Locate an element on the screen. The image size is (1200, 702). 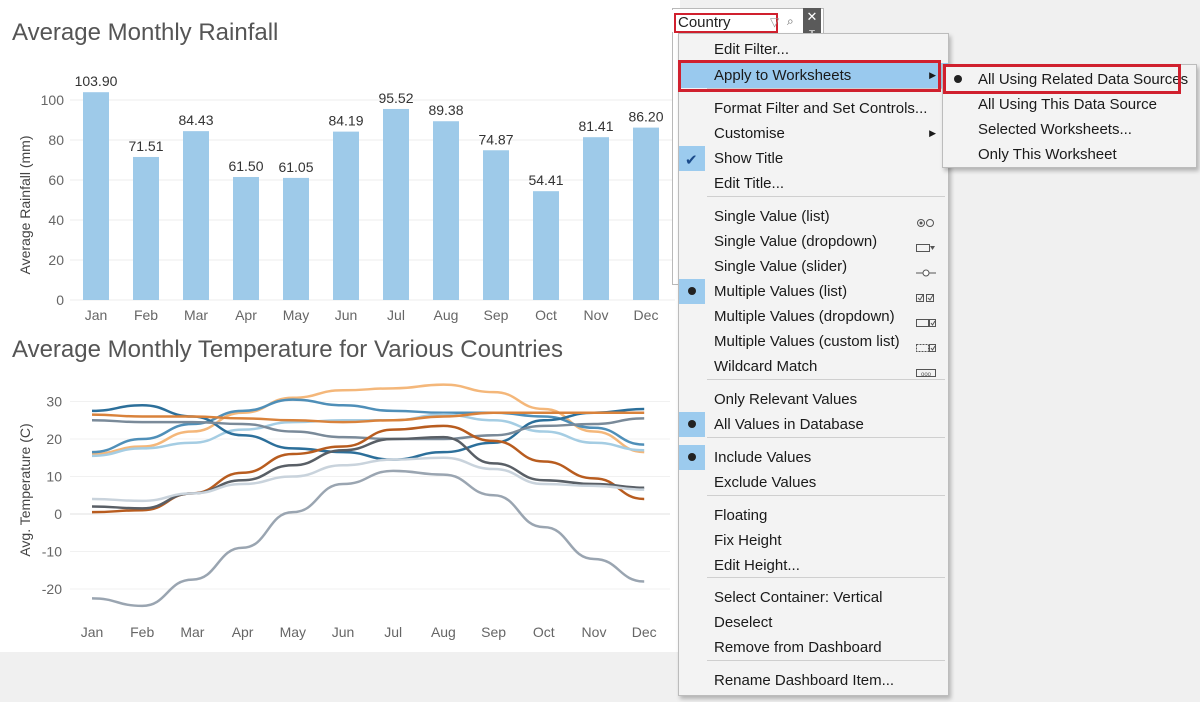
menu-item-label: Multiple Values (list) is located at coordinates (781, 291).